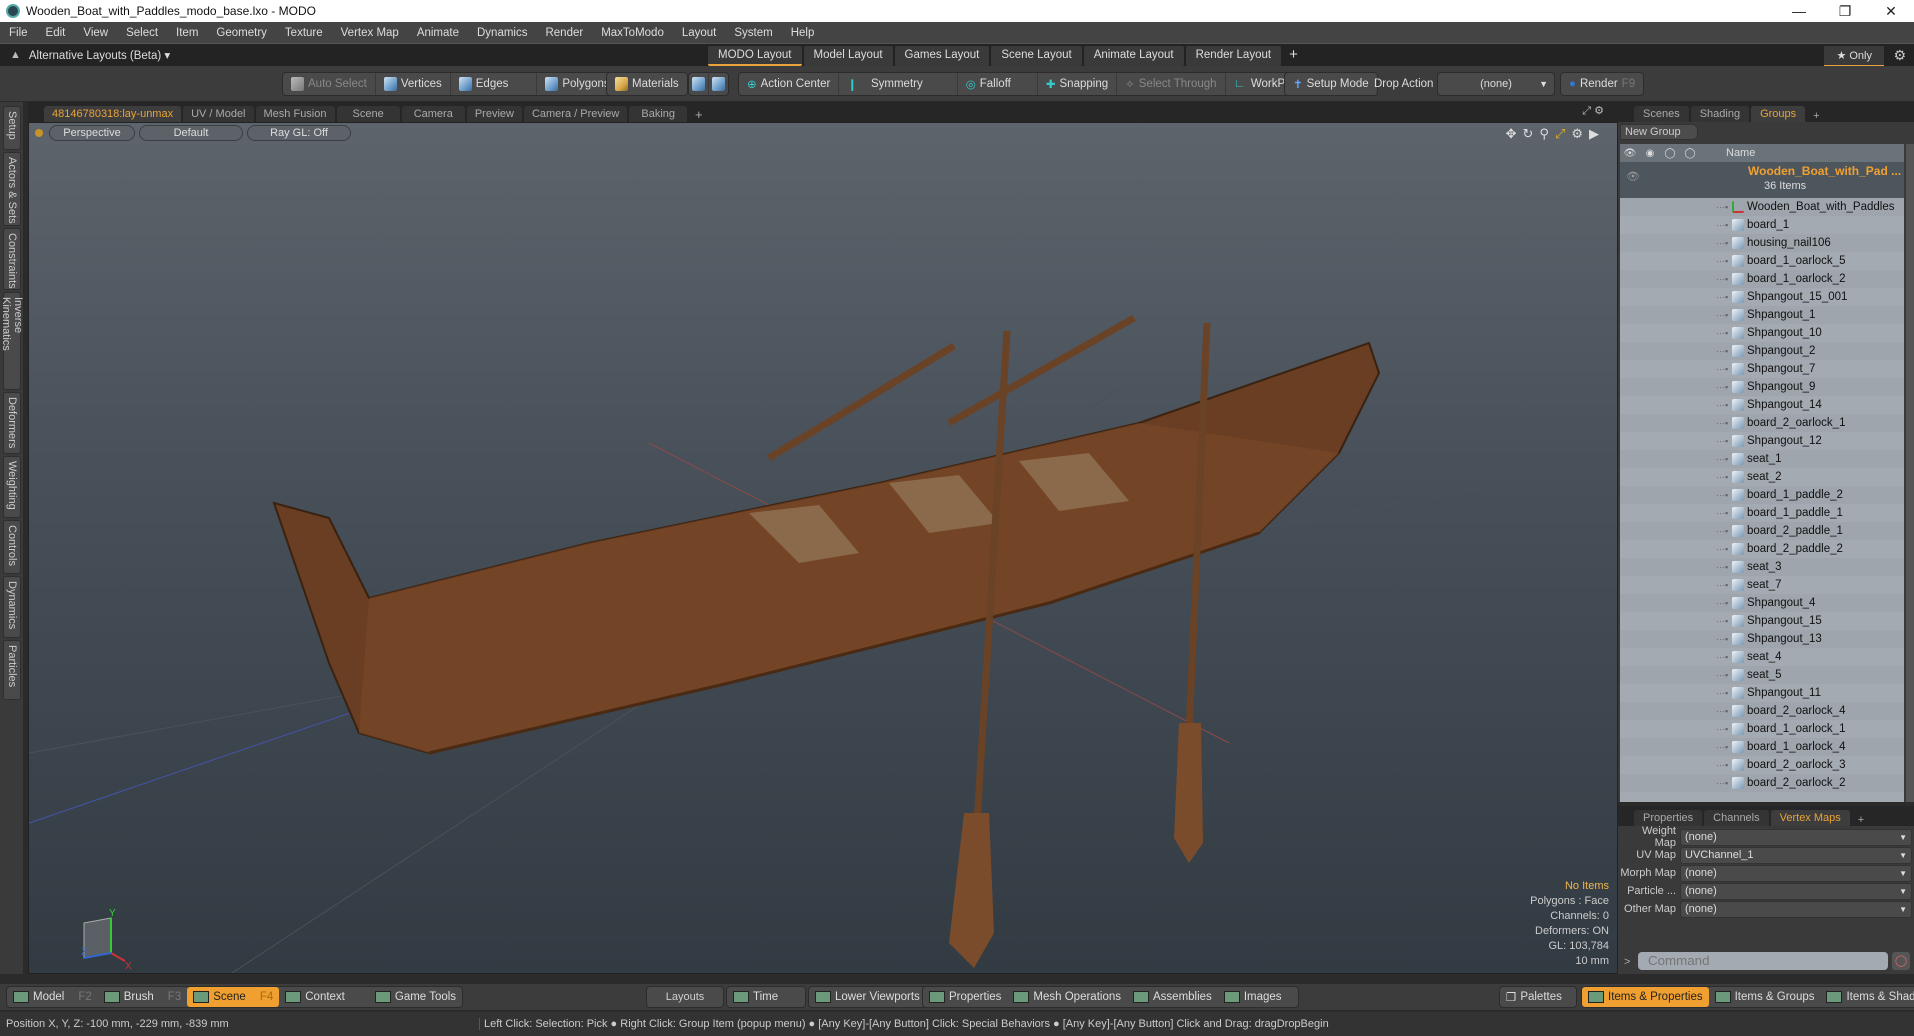 This screenshot has width=1914, height=1036. Describe the element at coordinates (1778, 114) in the screenshot. I see `tab-groups: Groups` at that location.